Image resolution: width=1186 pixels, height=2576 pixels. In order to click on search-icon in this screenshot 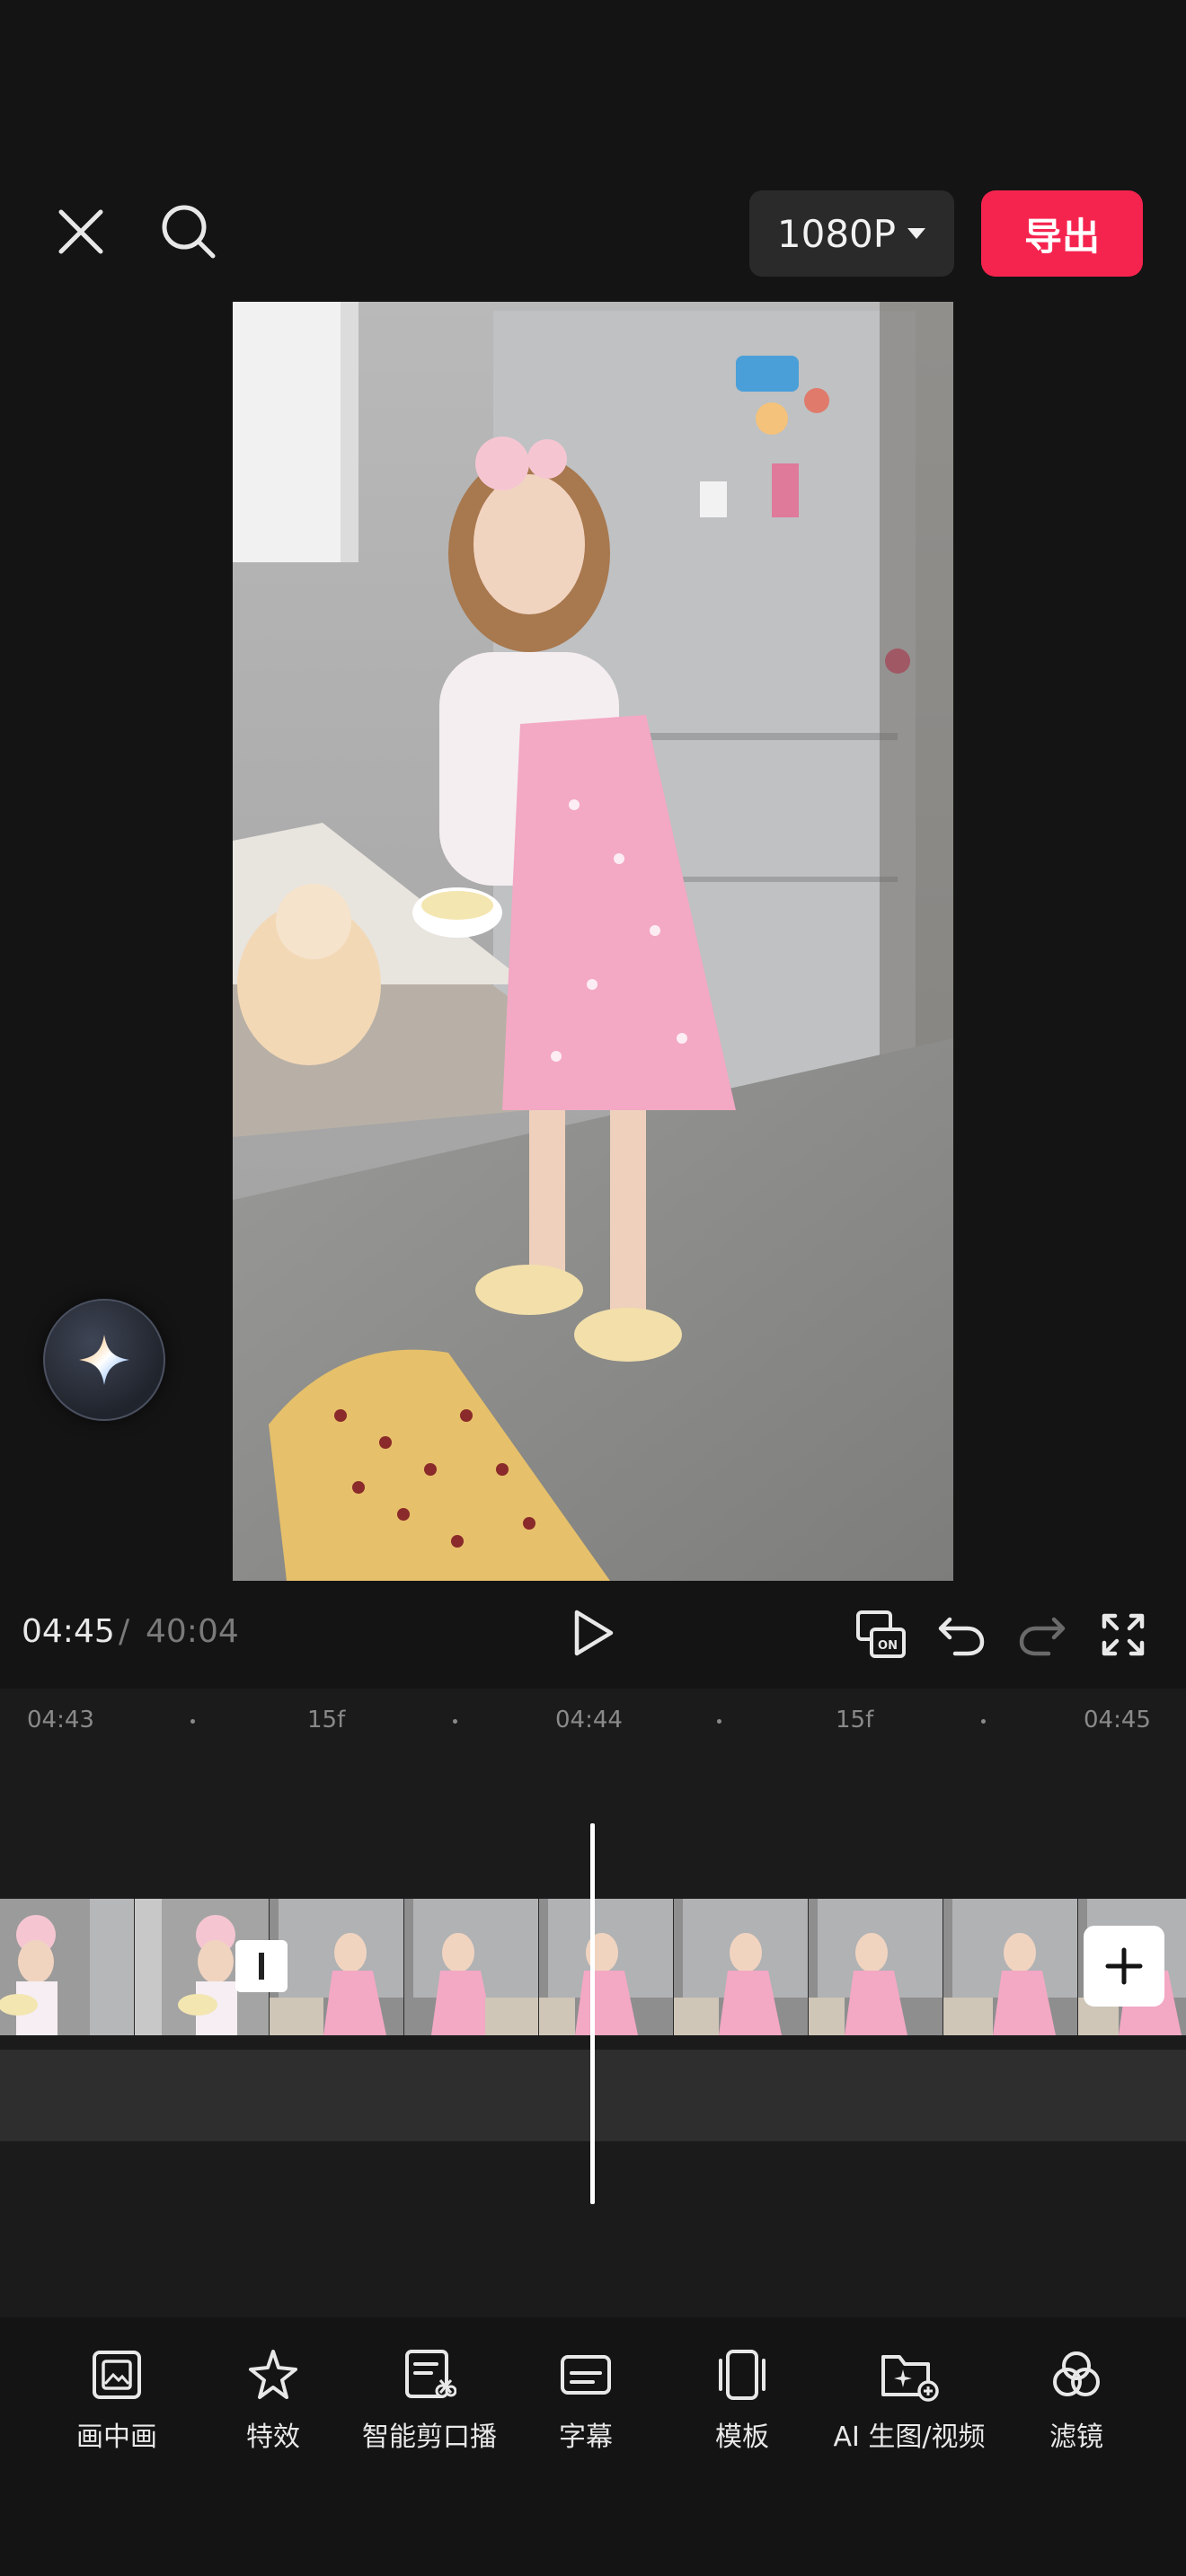, I will do `click(189, 232)`.